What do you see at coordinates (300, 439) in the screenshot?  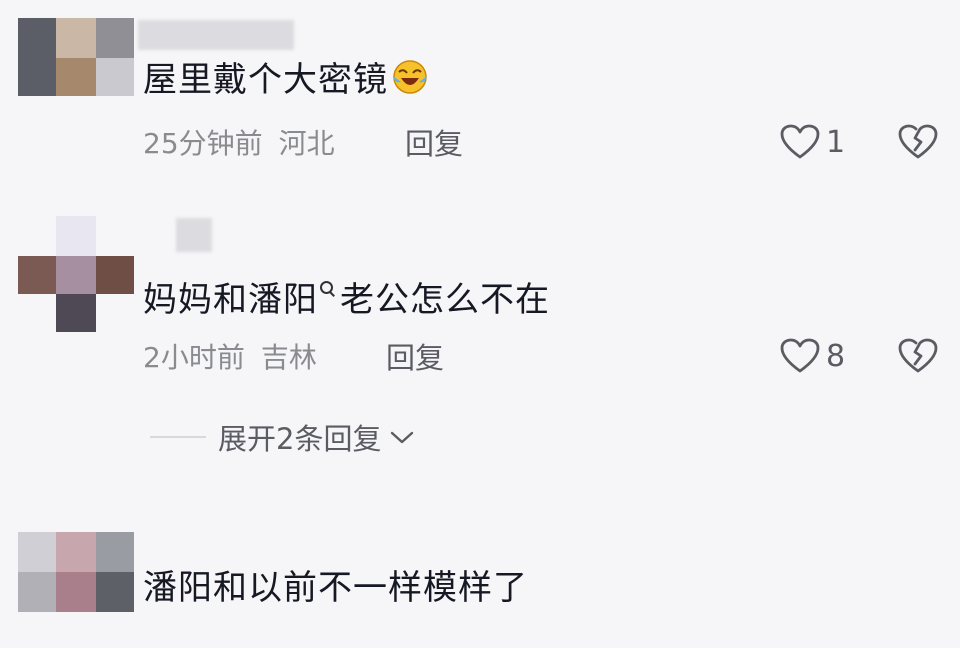 I see `expand-replies-label: 展开2条回复` at bounding box center [300, 439].